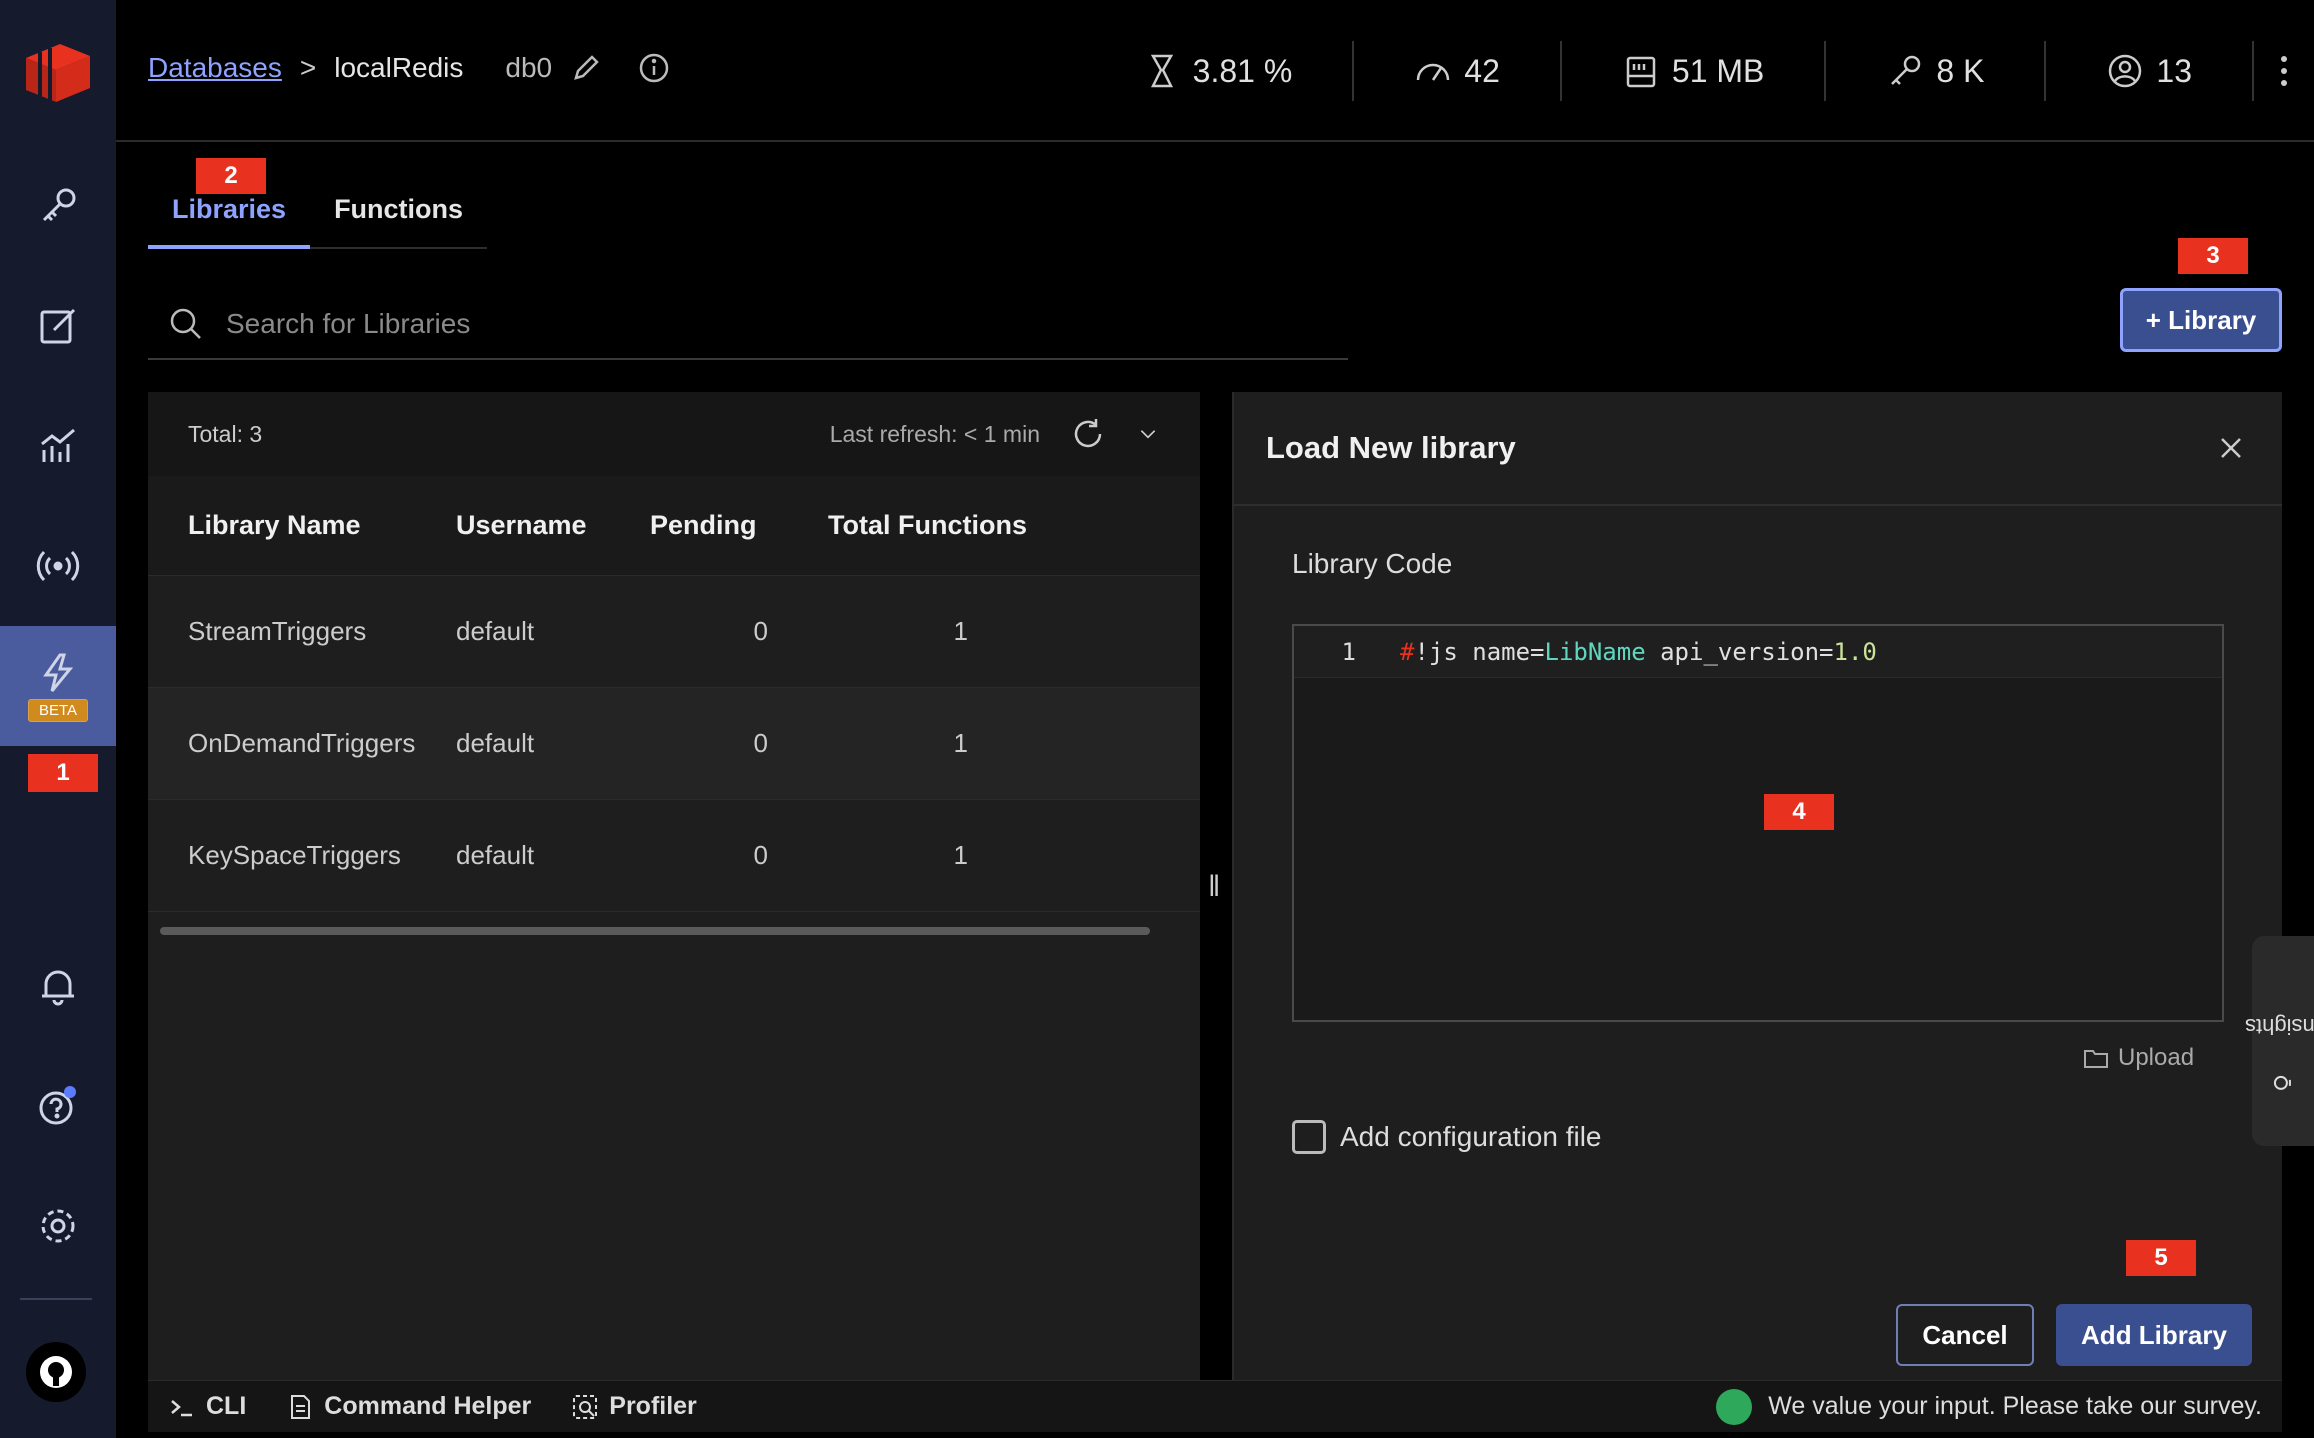 The width and height of the screenshot is (2314, 1438). I want to click on info-icon, so click(654, 68).